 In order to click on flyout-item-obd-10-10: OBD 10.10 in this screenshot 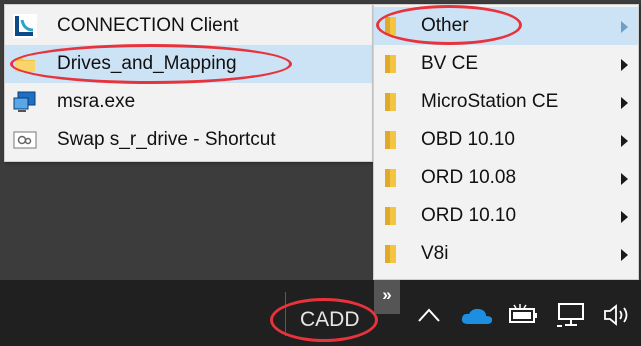, I will do `click(506, 140)`.